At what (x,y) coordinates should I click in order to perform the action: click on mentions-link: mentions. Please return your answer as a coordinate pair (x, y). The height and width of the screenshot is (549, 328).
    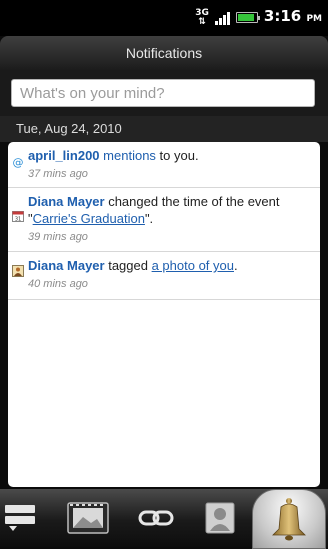
    Looking at the image, I should click on (129, 155).